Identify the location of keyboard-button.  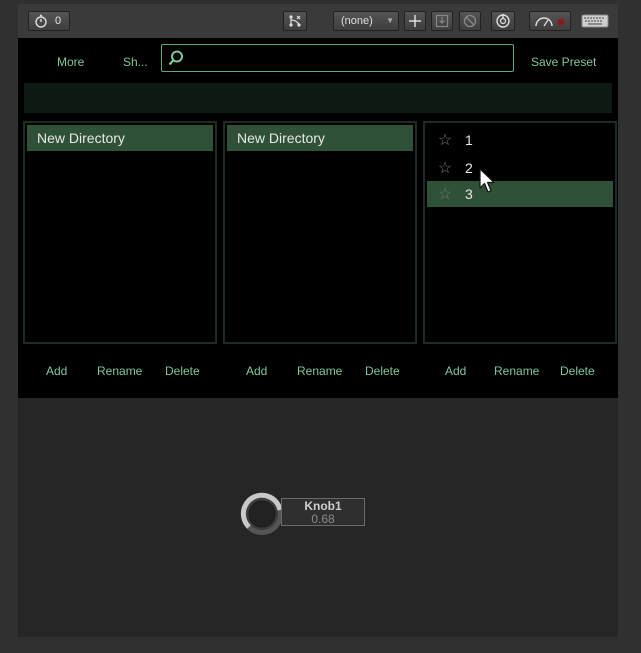
(595, 21).